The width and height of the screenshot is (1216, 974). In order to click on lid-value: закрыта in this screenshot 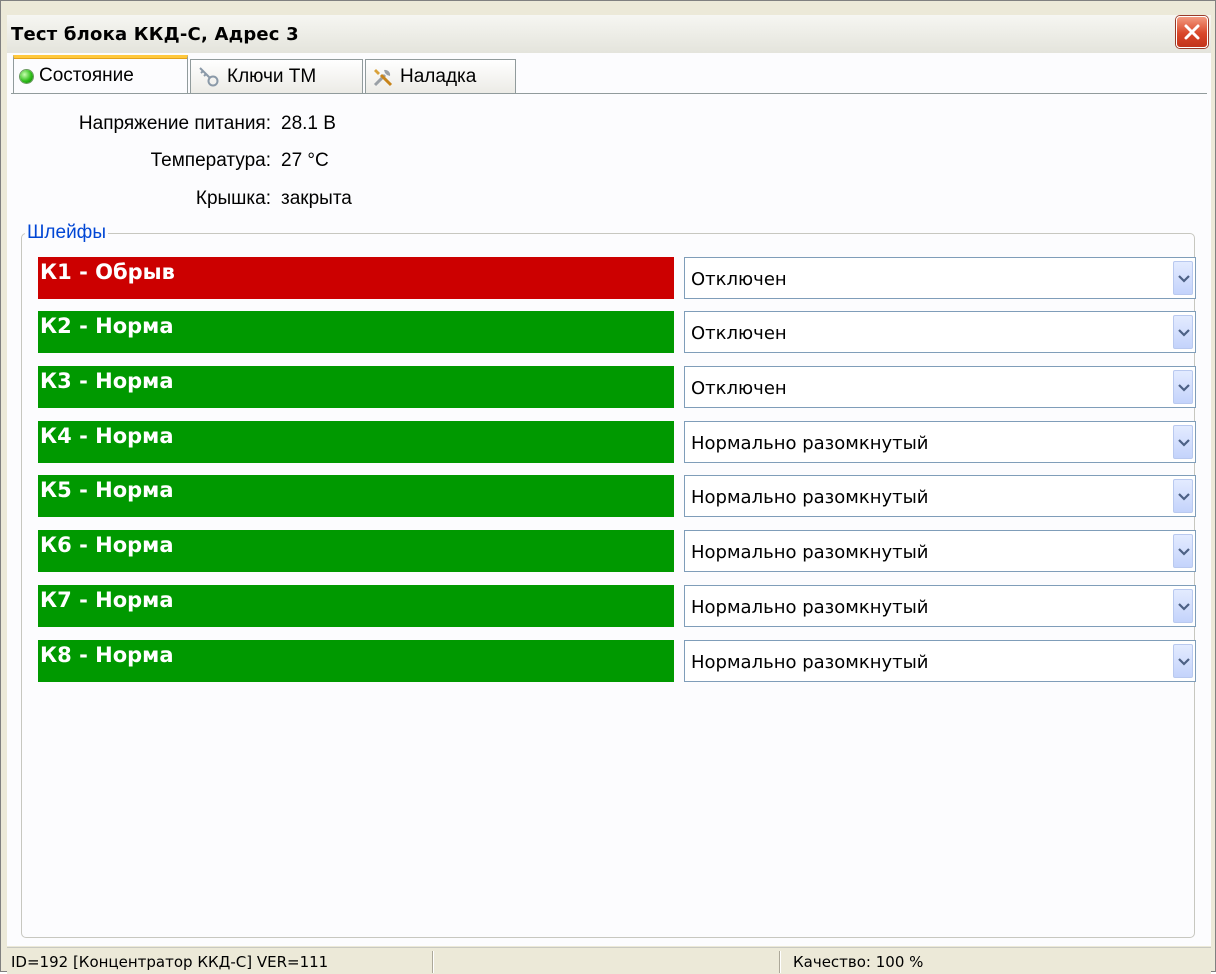, I will do `click(316, 198)`.